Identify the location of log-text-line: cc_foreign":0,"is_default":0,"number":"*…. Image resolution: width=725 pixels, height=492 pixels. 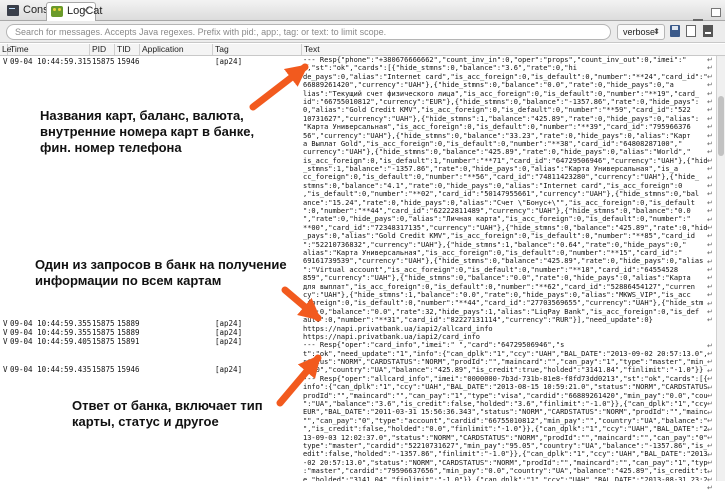
(501, 177).